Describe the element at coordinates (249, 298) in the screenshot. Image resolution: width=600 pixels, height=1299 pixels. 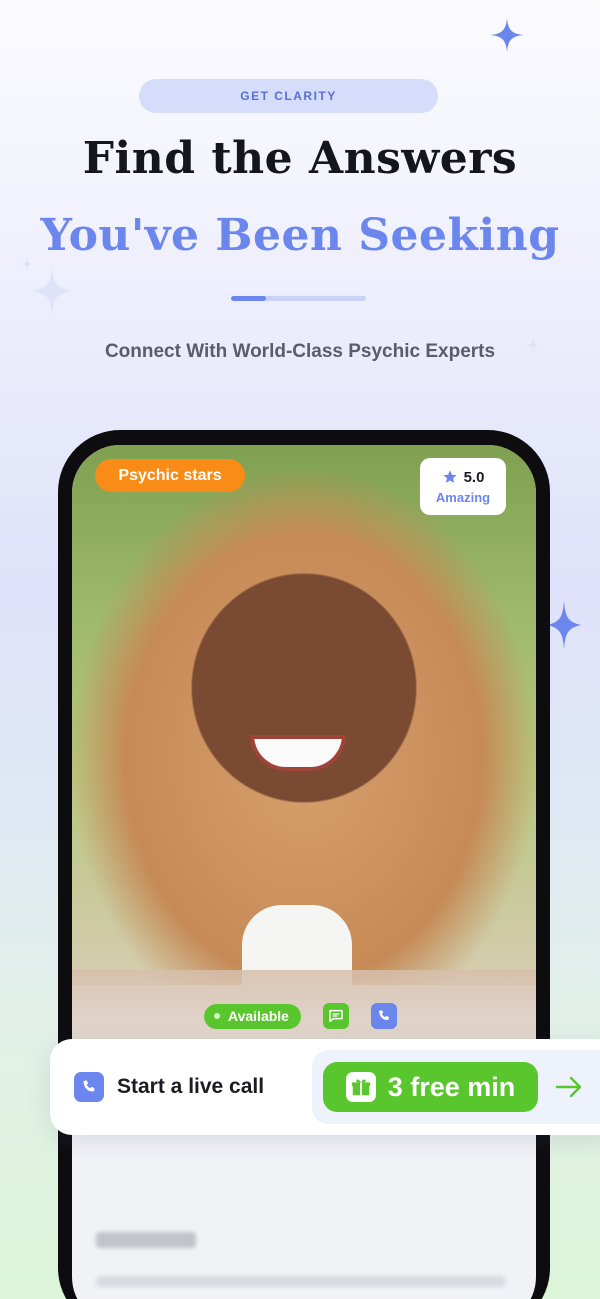
I see `progress-divider-fill` at that location.